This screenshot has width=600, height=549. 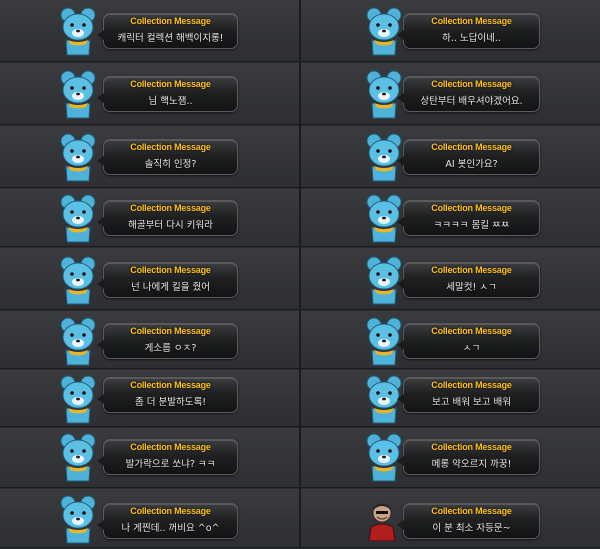 I want to click on bubble-message: 넌 나에게 킬을 줬어, so click(x=170, y=287).